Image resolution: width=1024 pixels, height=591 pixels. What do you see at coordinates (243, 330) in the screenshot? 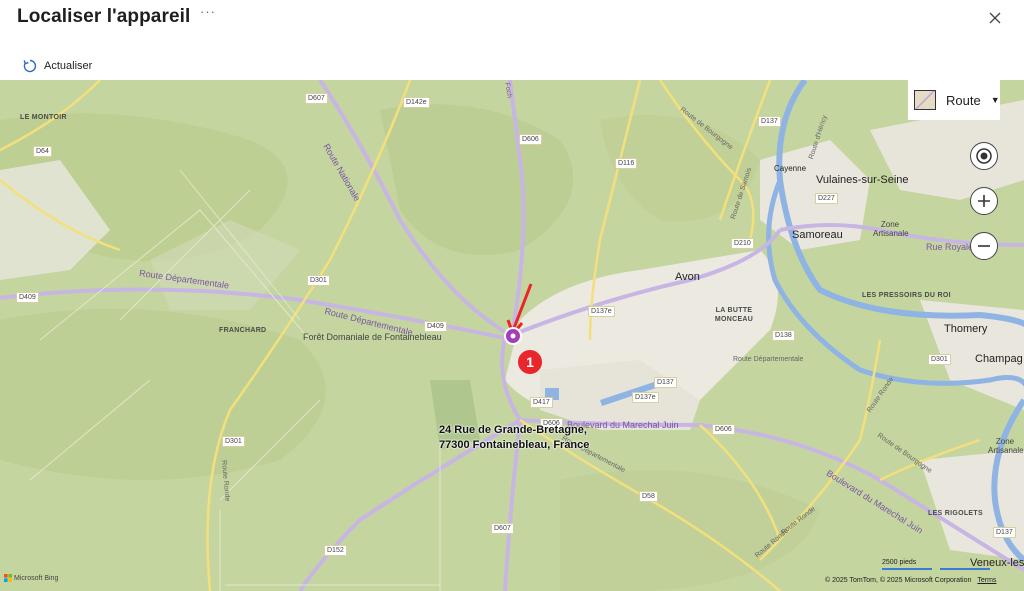
I see `area-label: FRANCHARD` at bounding box center [243, 330].